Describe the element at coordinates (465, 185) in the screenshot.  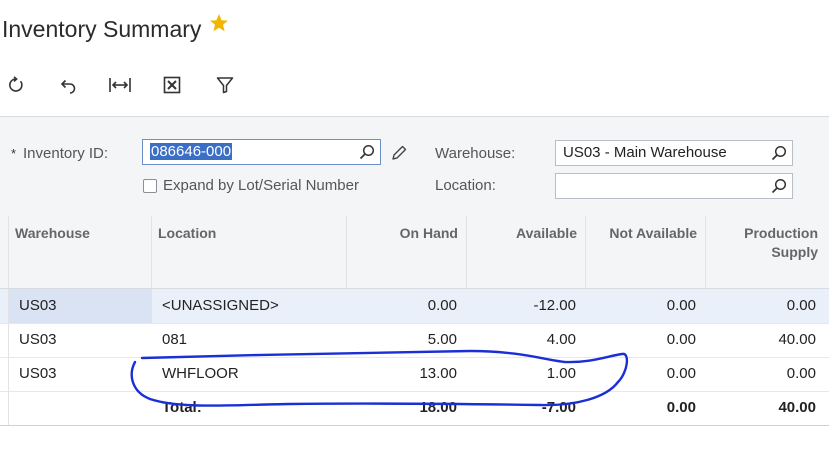
I see `location-label: Location:` at that location.